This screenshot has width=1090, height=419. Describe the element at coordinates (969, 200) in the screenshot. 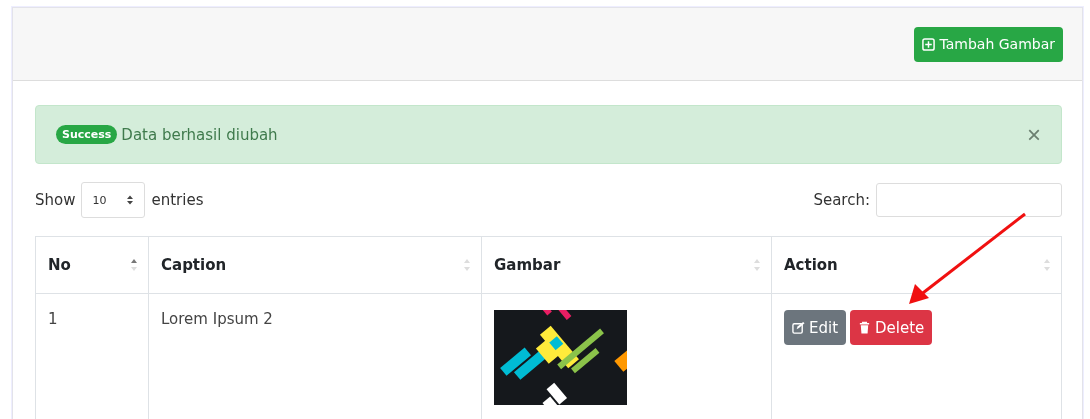

I see `search-field` at that location.